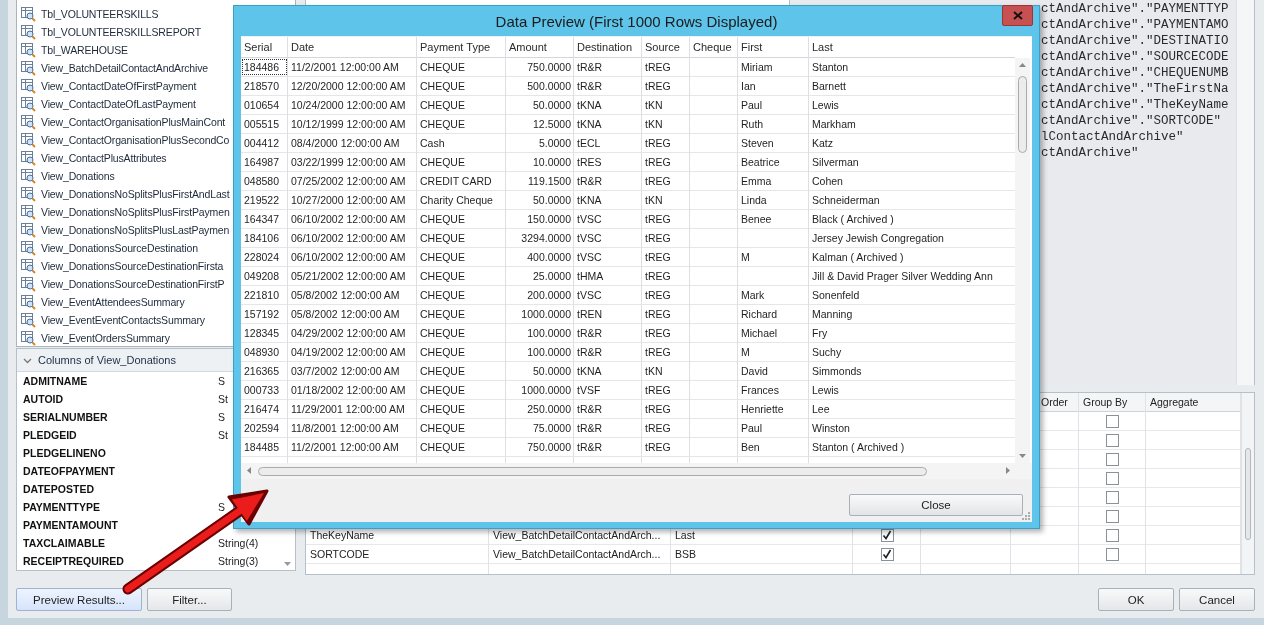 The height and width of the screenshot is (625, 1264). What do you see at coordinates (912, 47) in the screenshot?
I see `column-header: Last` at bounding box center [912, 47].